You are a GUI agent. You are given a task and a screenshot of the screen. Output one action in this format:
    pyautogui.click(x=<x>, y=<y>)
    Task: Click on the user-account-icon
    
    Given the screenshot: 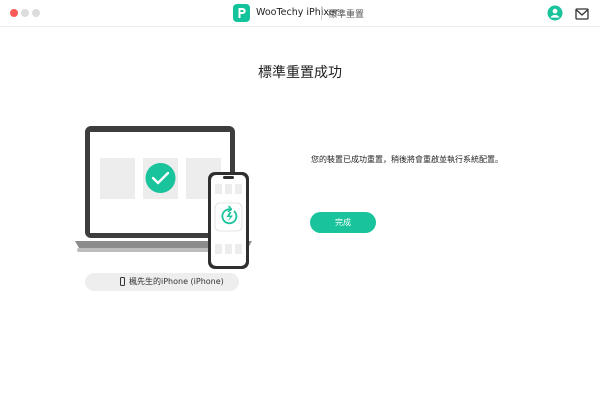 What is the action you would take?
    pyautogui.click(x=555, y=13)
    